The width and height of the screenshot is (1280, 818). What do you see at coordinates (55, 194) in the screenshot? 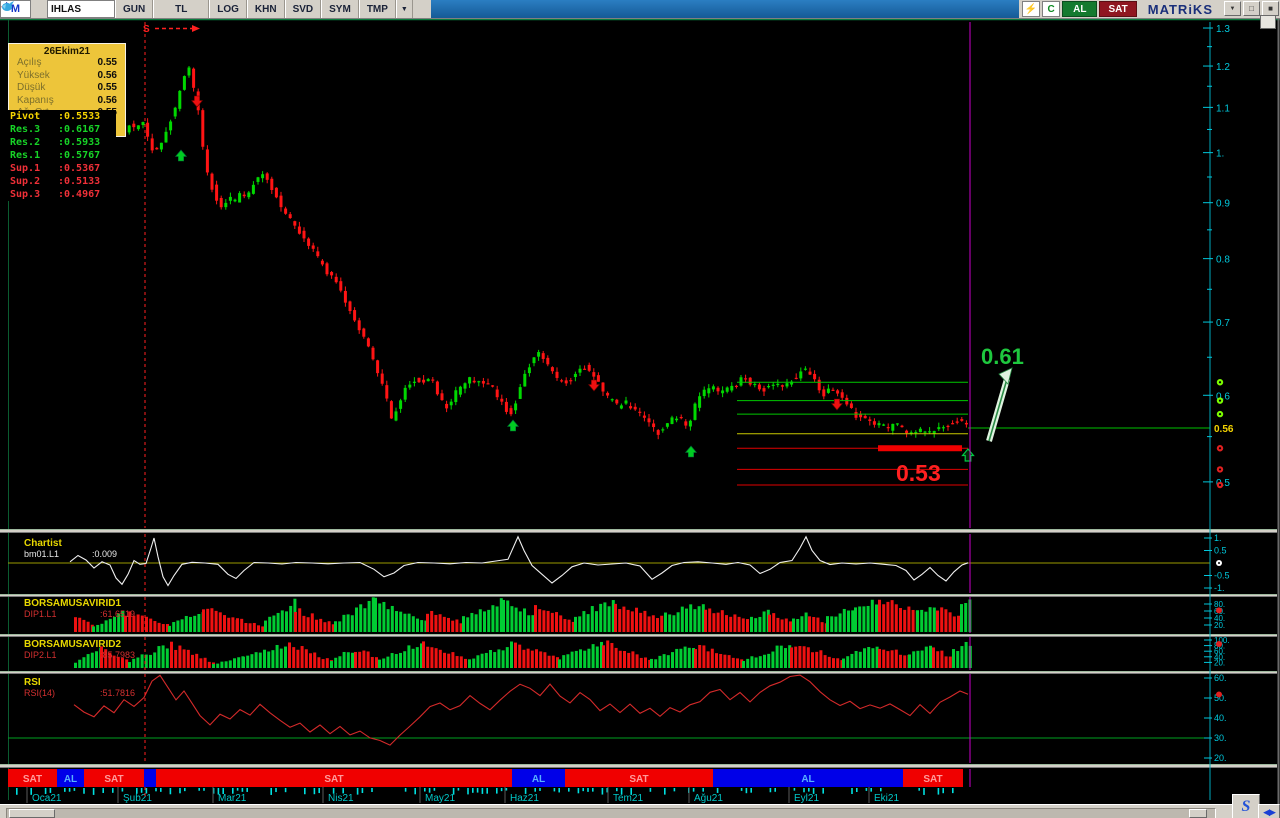
I see `pivot-row: Sup.3:0.4967` at bounding box center [55, 194].